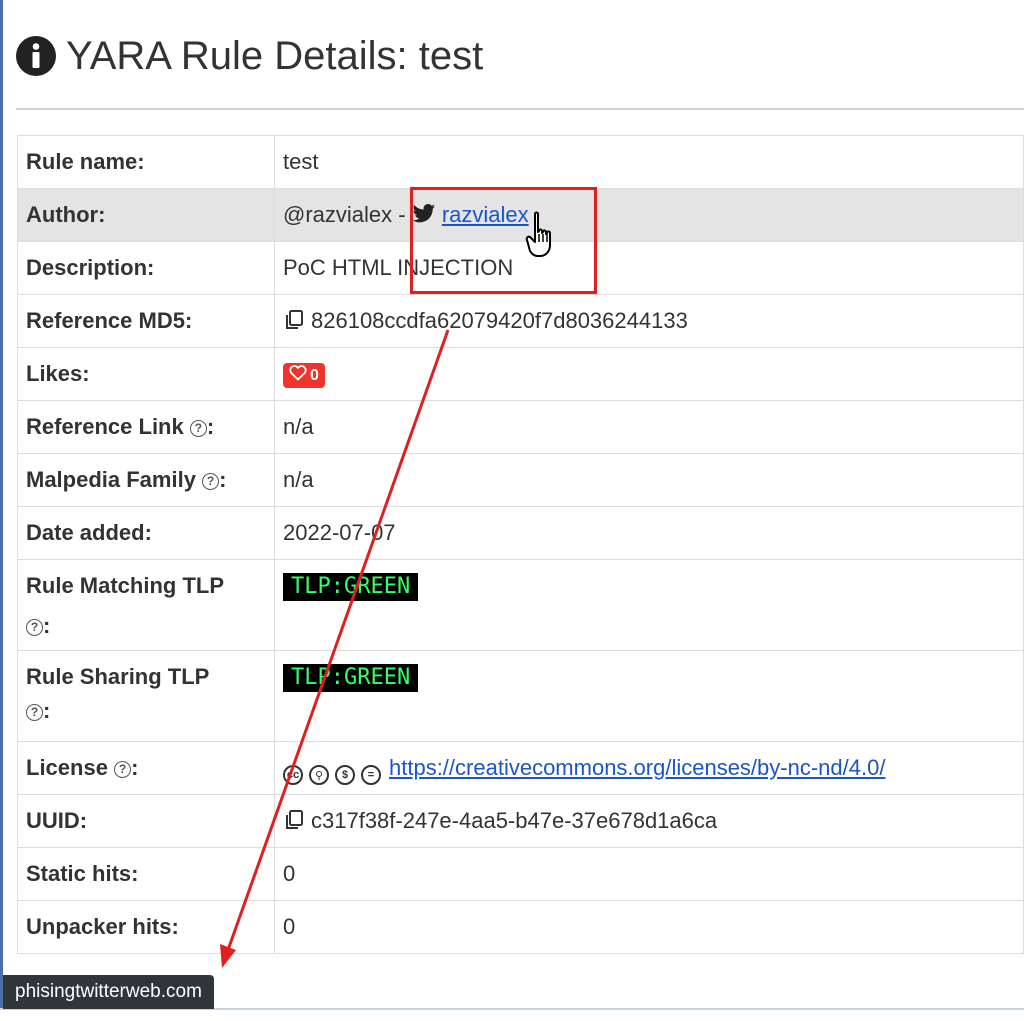  I want to click on rule-sharing-tlp-label: Rule Sharing TLP ?:, so click(146, 696).